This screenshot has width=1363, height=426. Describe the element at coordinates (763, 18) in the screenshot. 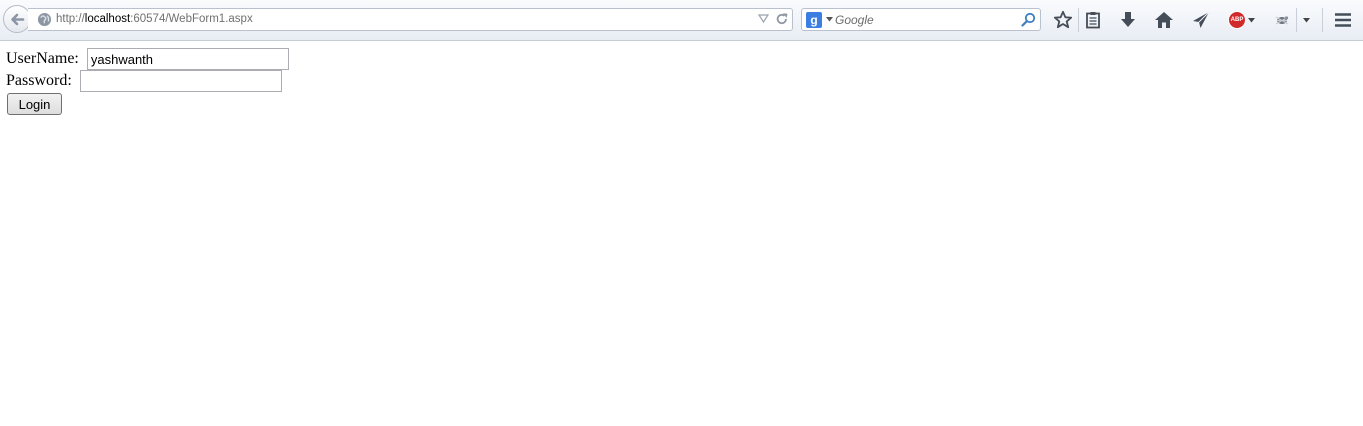

I see `history-dropdown-icon` at that location.